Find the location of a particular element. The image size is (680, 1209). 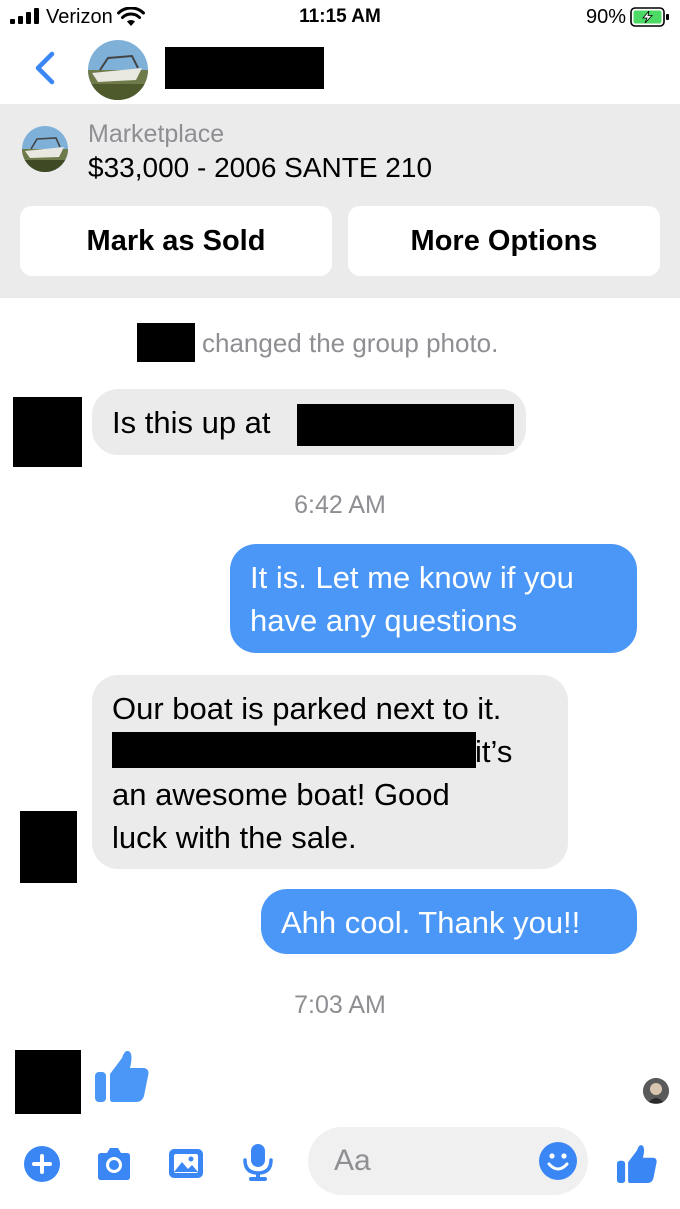

message-text-line: Our boat is parked next to it. is located at coordinates (307, 708).